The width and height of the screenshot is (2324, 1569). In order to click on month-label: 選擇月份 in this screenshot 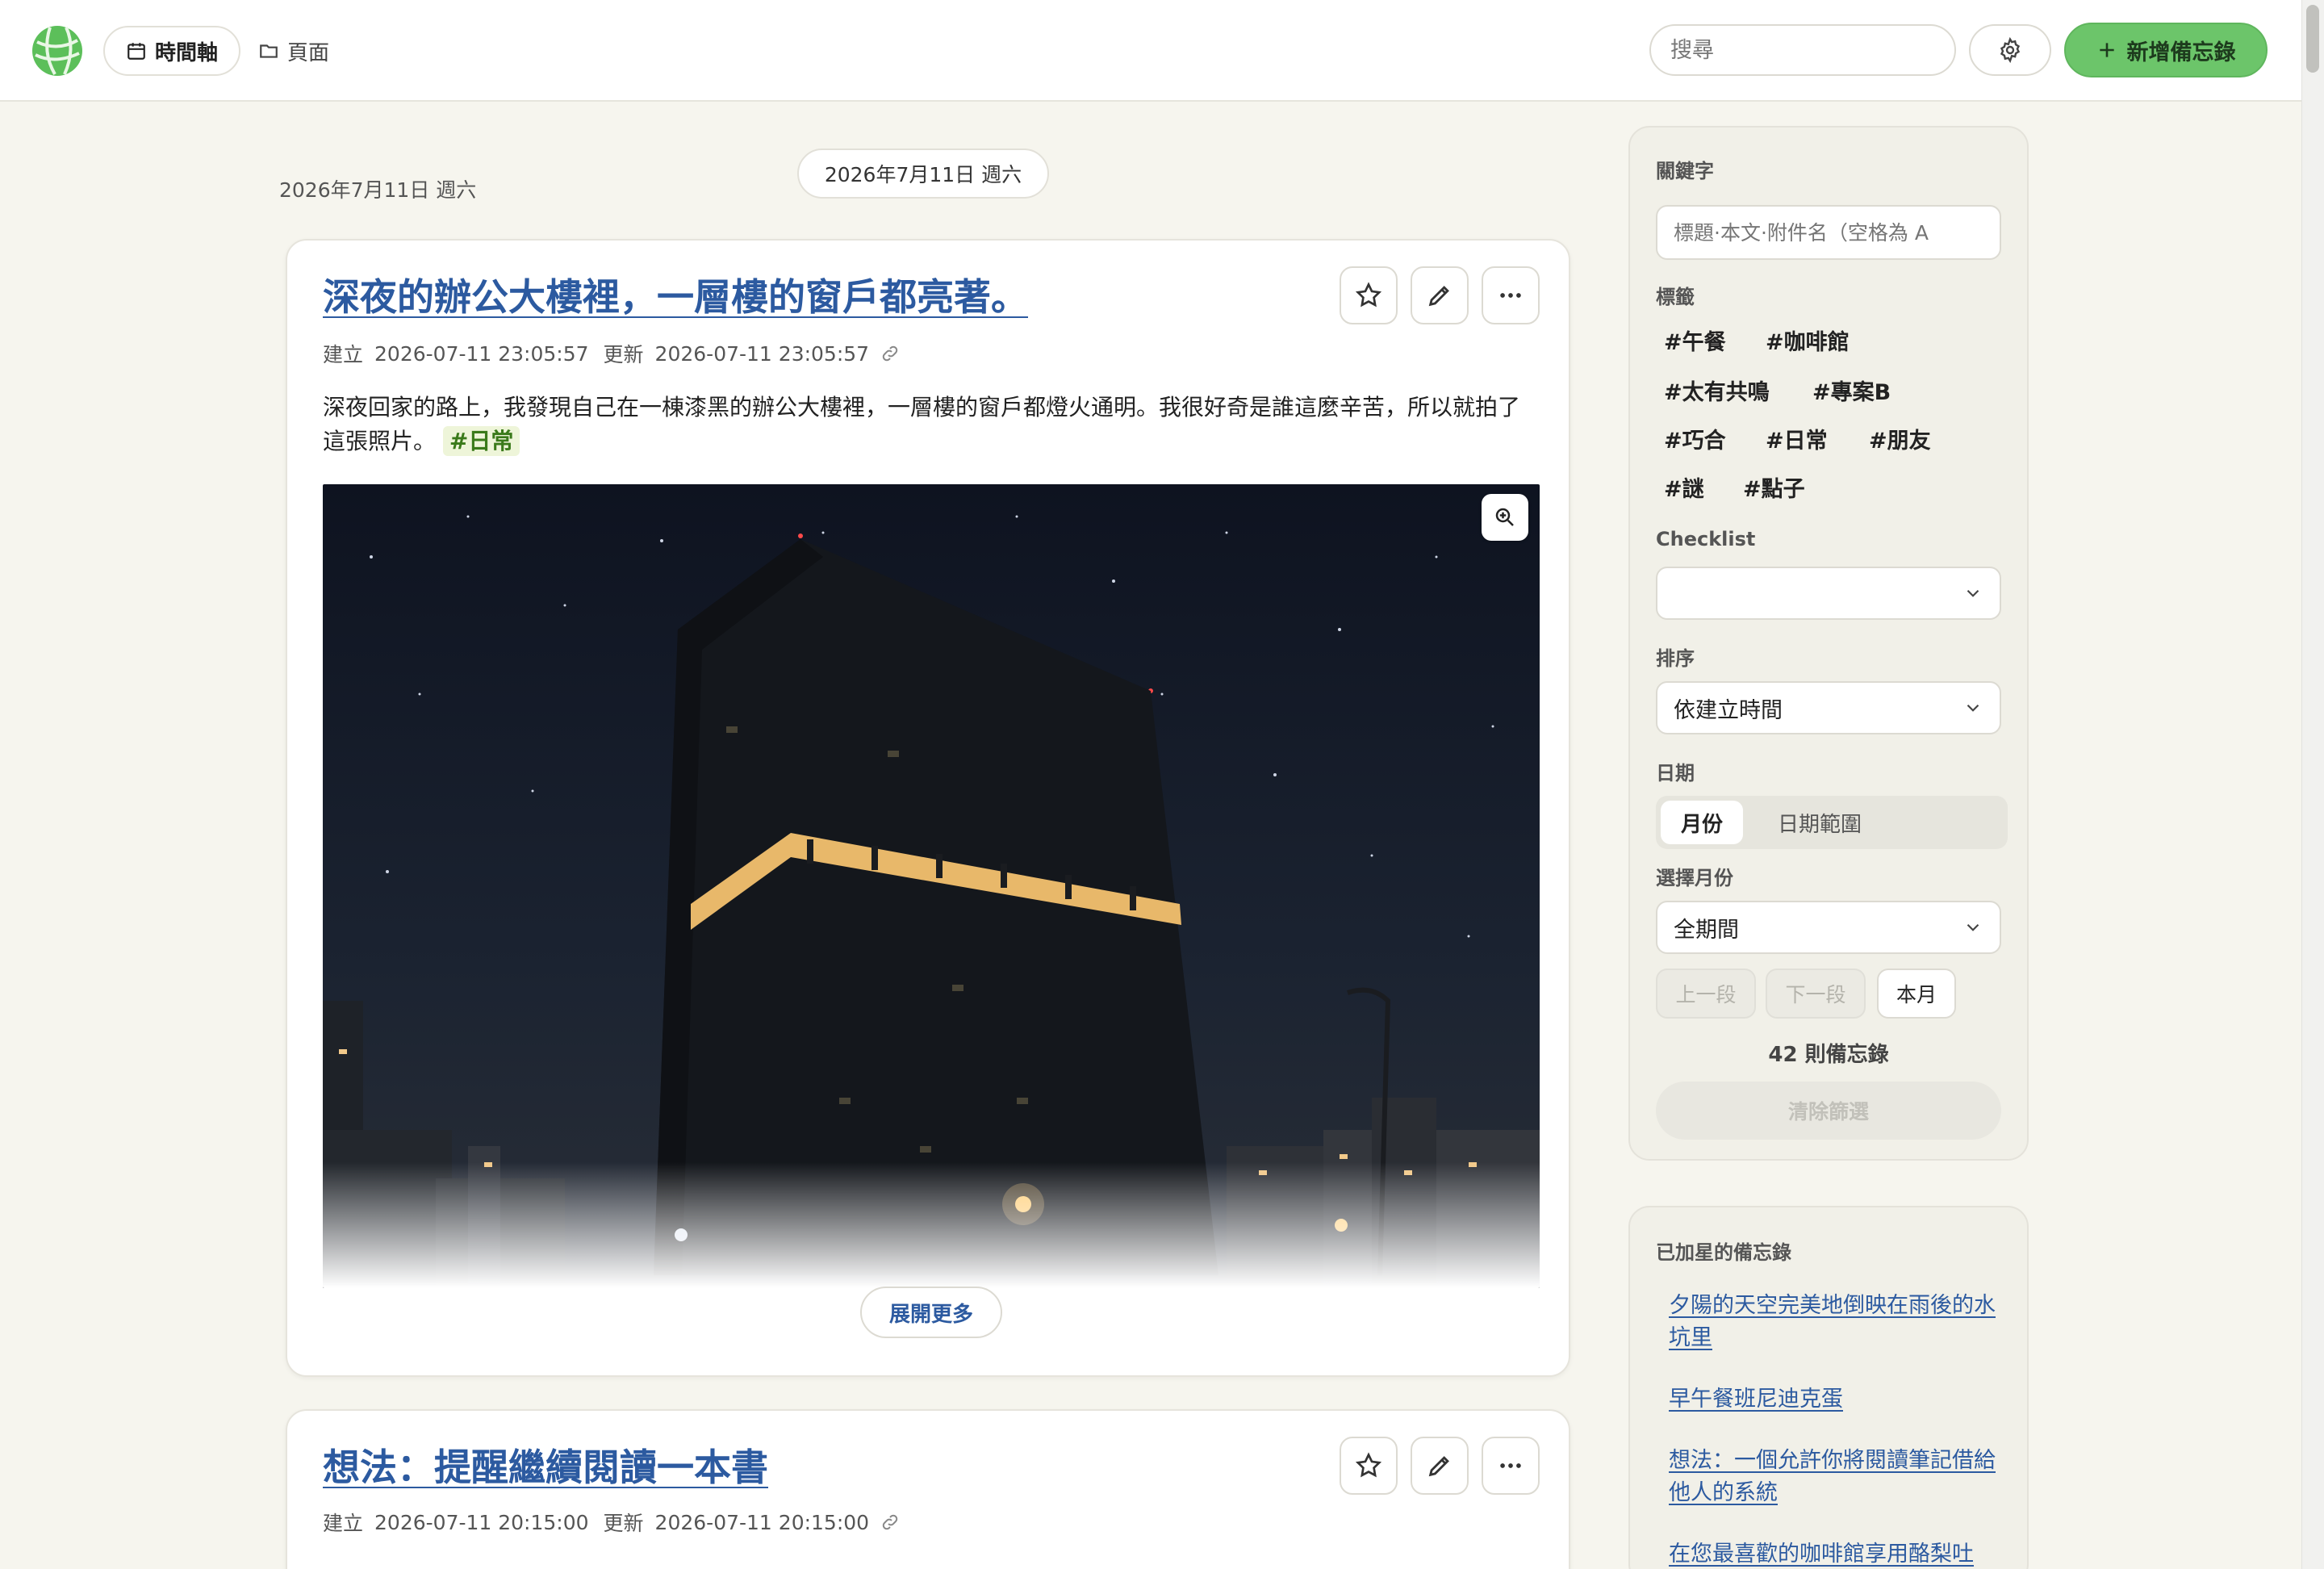, I will do `click(1694, 878)`.